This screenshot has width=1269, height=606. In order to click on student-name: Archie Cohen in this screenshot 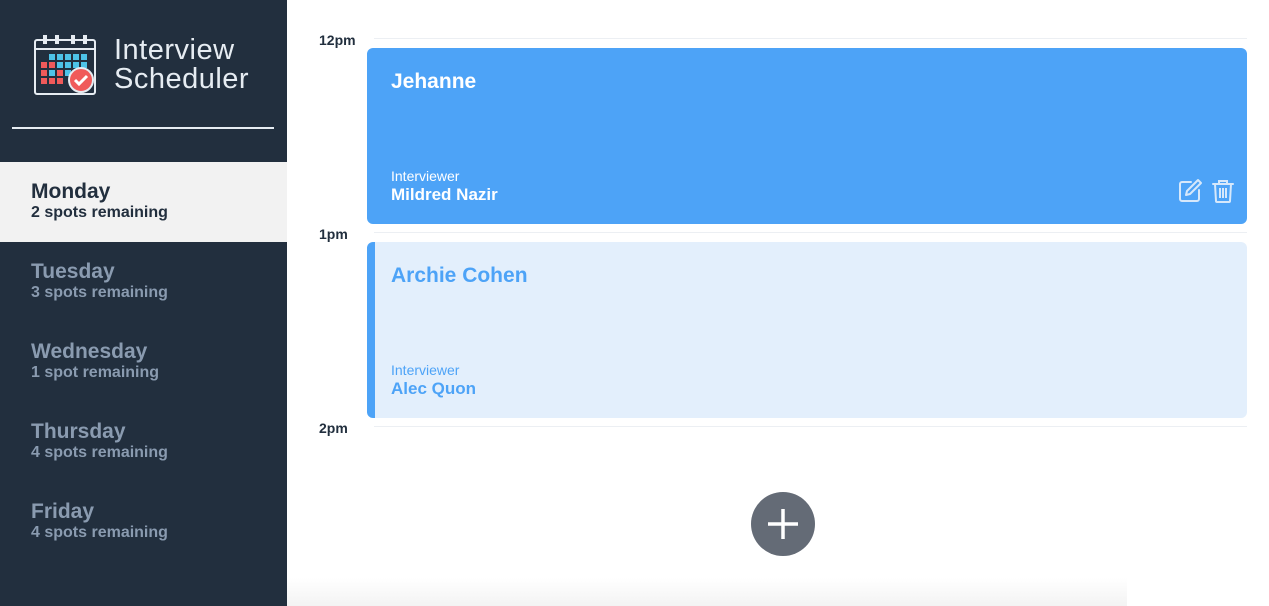, I will do `click(459, 275)`.